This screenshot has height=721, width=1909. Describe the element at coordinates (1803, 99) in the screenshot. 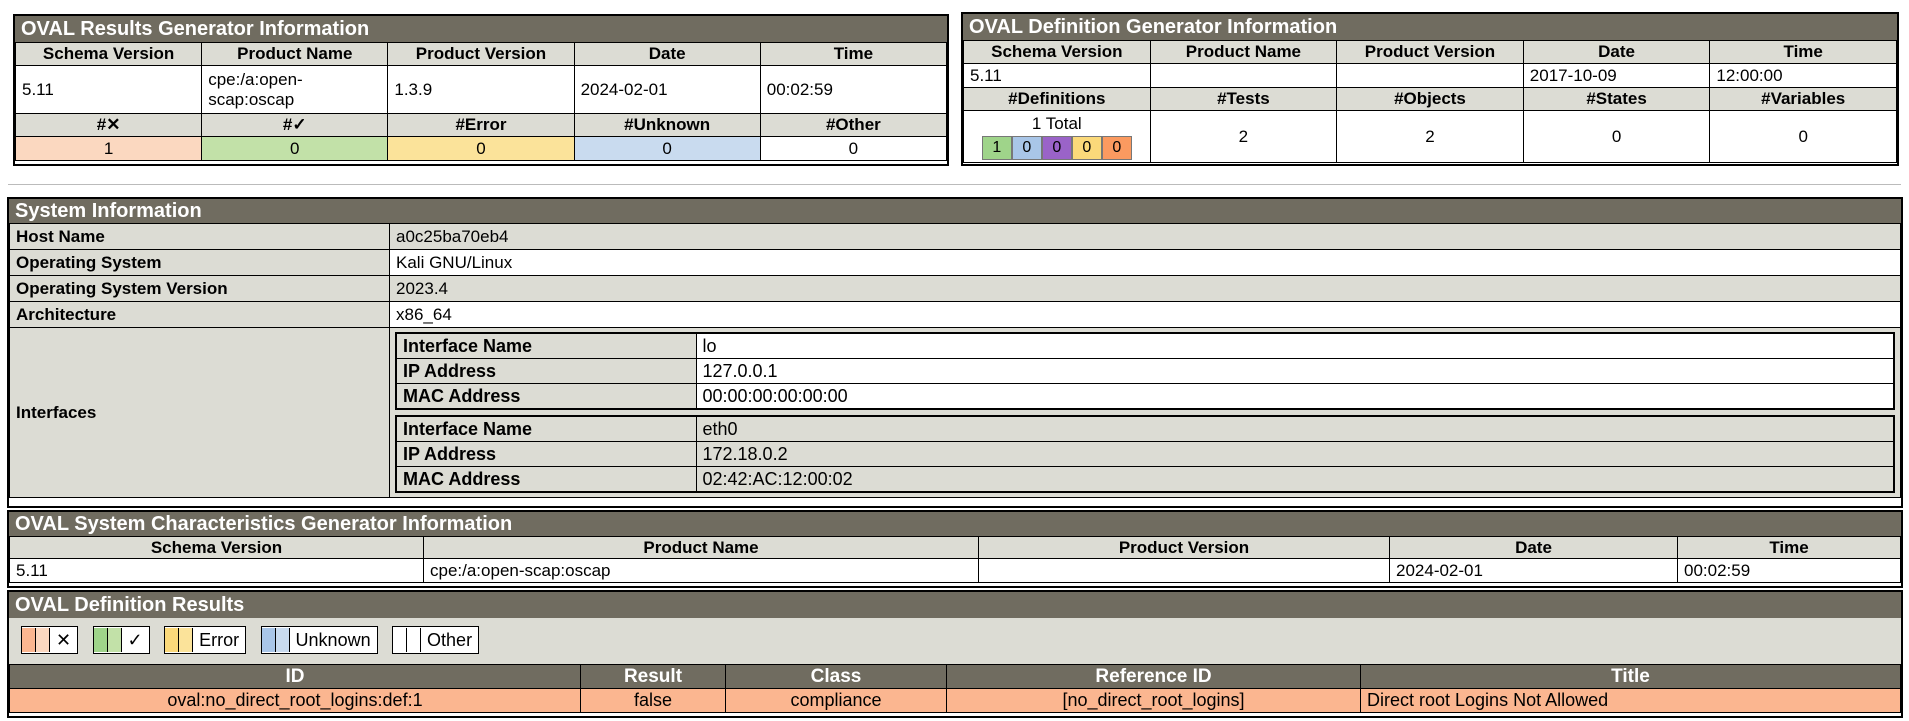

I see `header-variables: #Variables` at that location.